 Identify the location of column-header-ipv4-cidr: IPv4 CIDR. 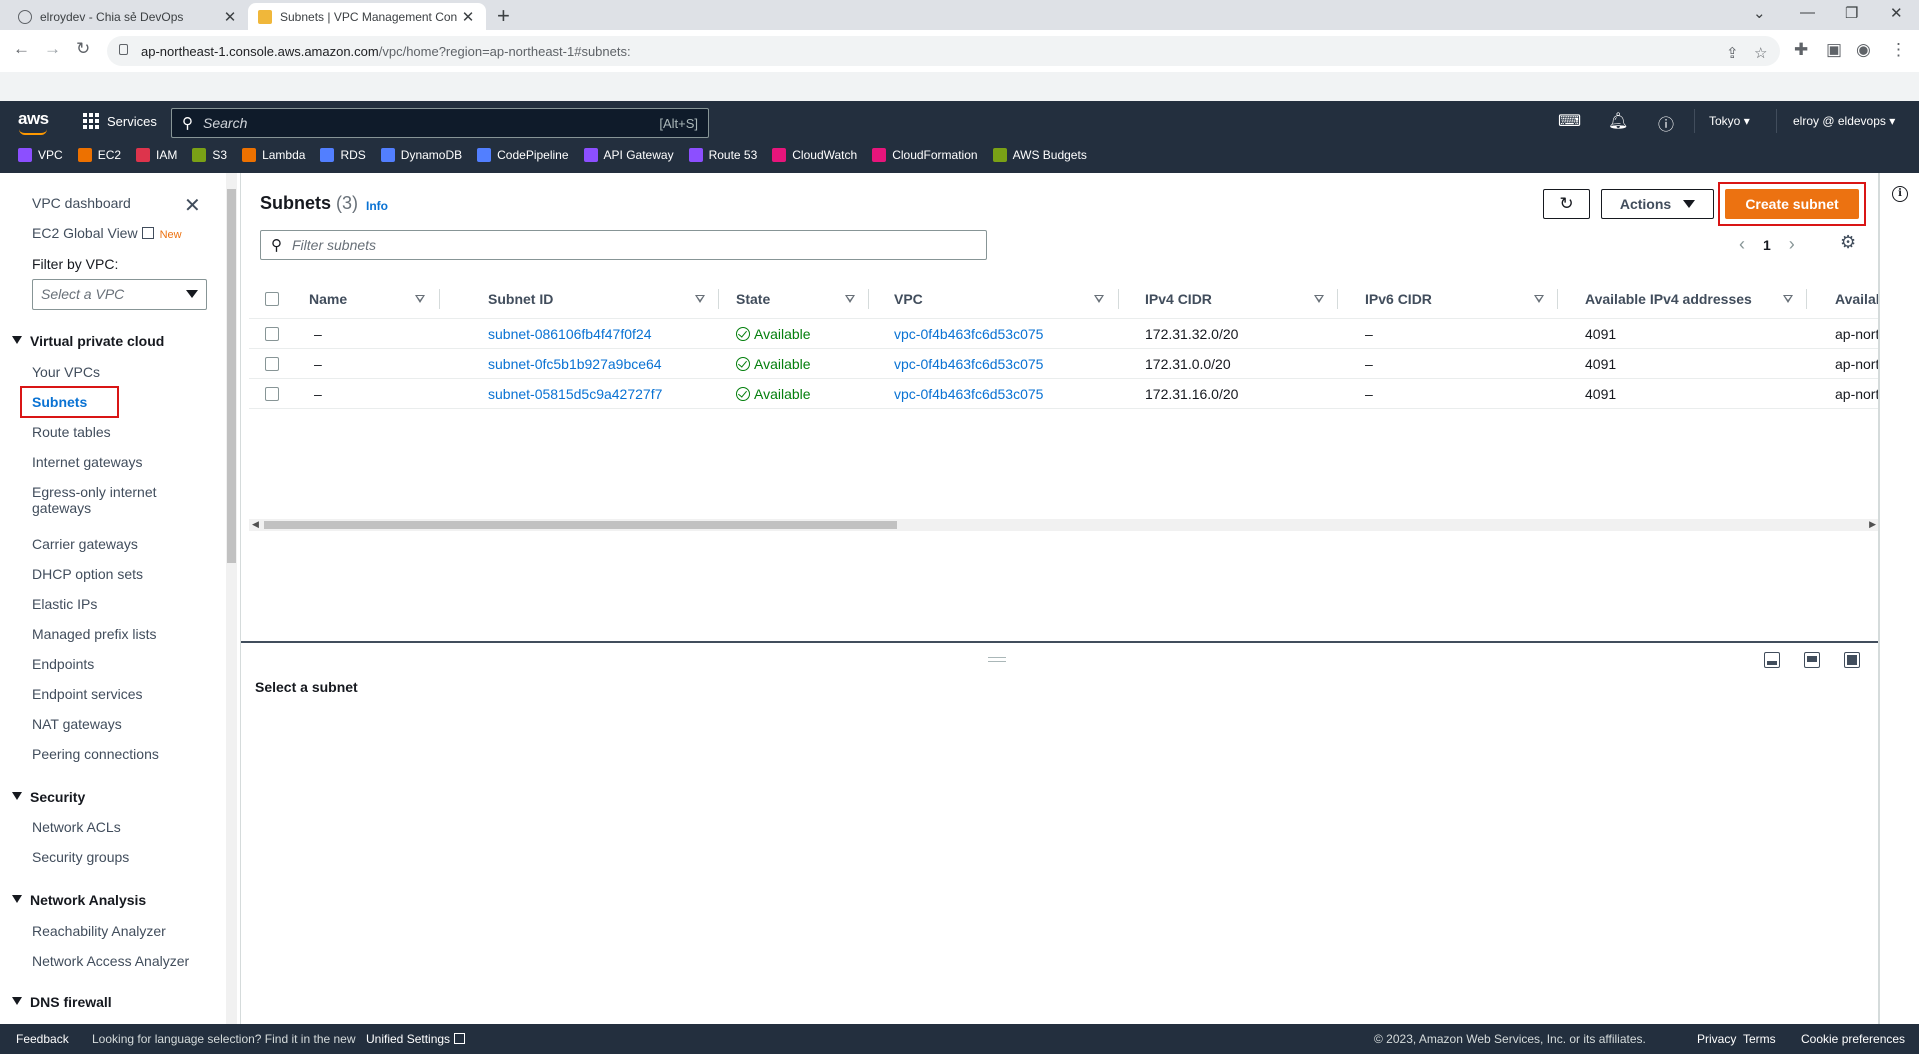
(1178, 299).